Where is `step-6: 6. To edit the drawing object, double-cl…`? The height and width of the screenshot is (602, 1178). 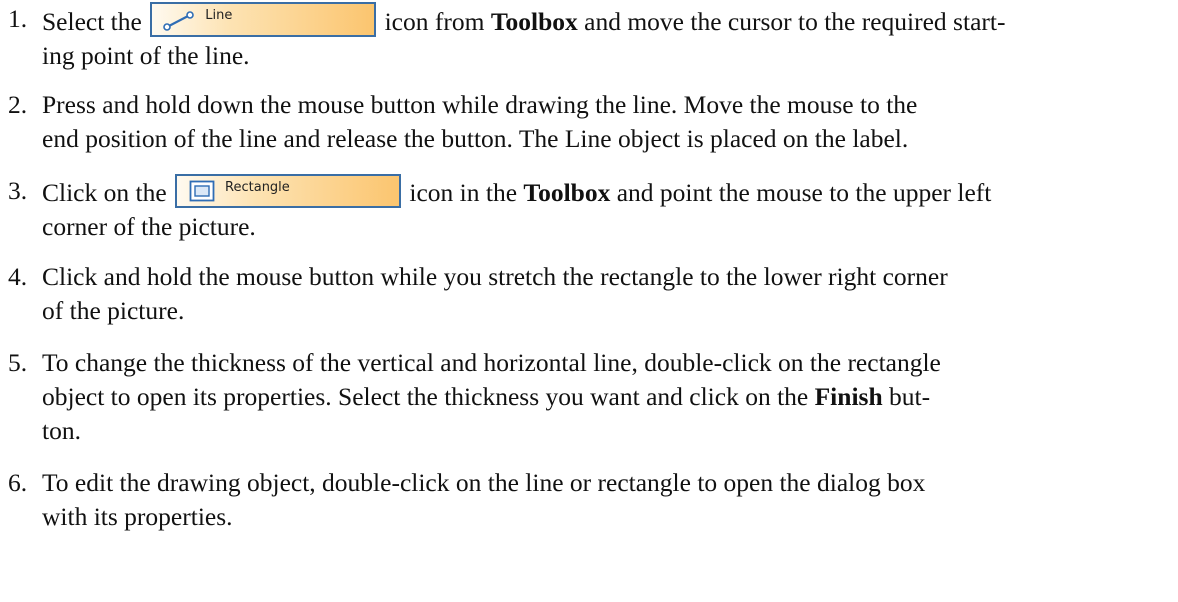
step-6: 6. To edit the drawing object, double-cl… is located at coordinates (585, 500).